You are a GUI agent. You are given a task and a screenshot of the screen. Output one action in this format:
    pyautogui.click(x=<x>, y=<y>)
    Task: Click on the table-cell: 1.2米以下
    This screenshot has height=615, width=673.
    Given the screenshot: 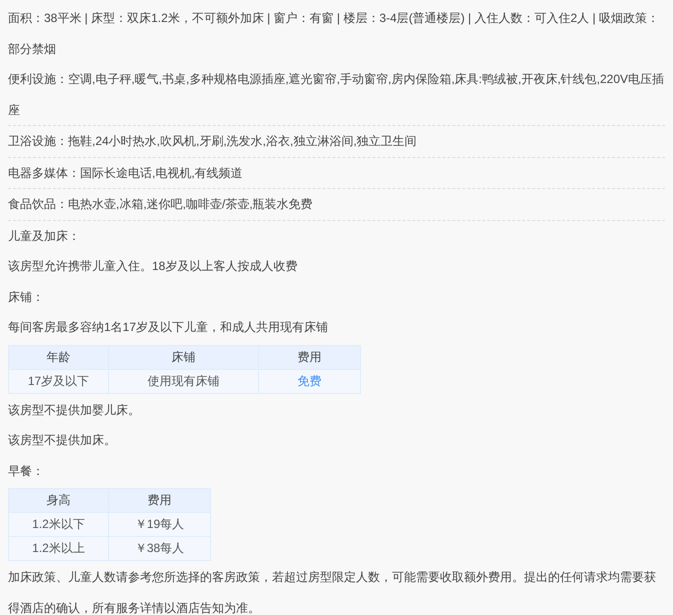 What is the action you would take?
    pyautogui.click(x=58, y=524)
    